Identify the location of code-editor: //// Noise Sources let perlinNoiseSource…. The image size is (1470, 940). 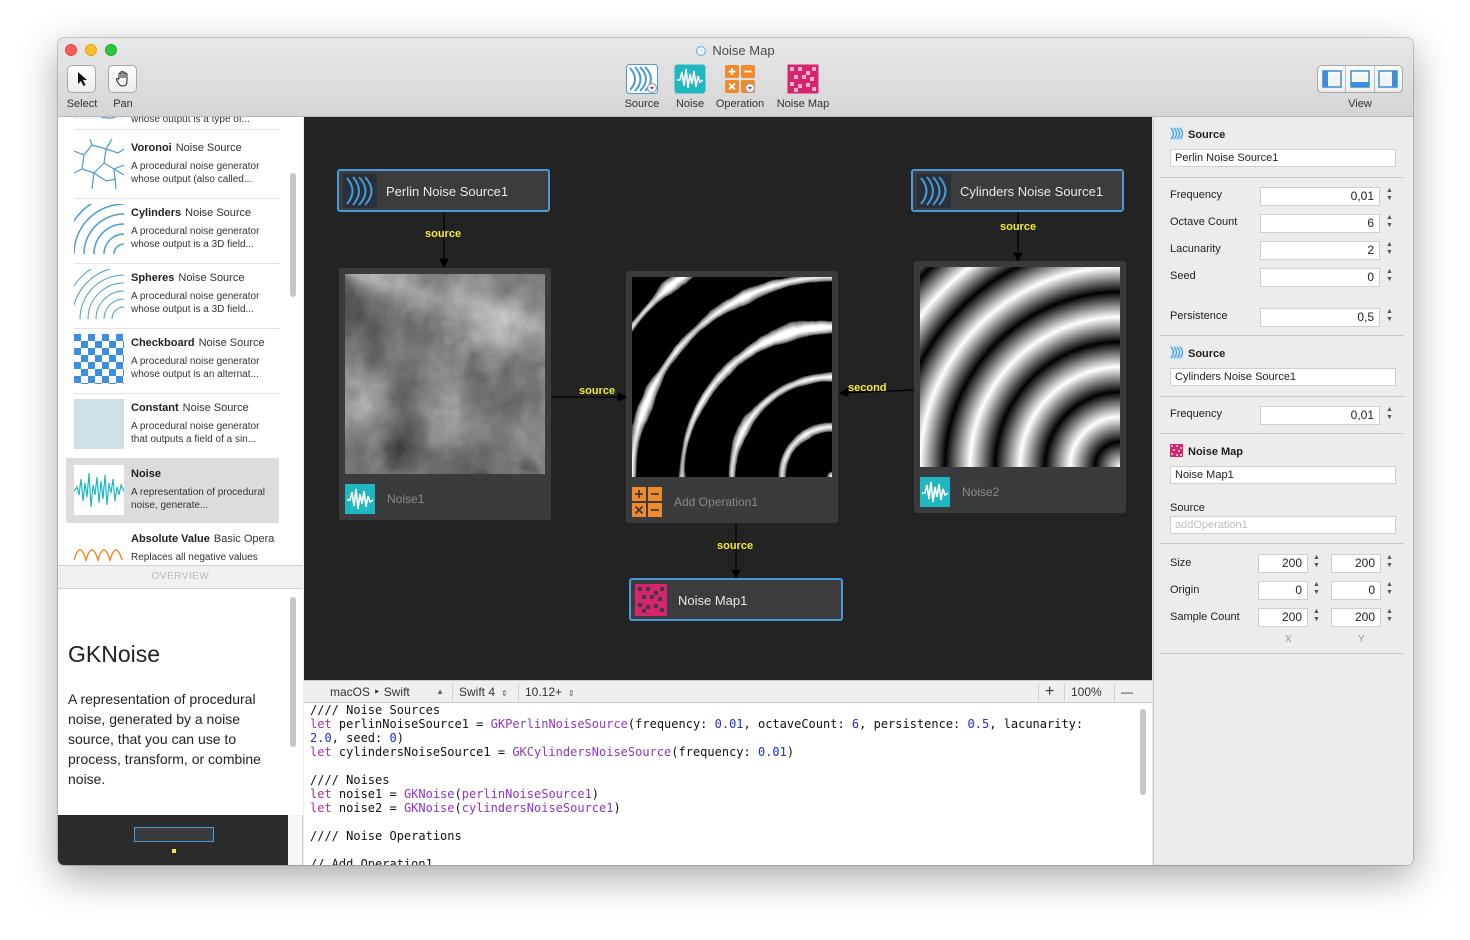
(728, 784).